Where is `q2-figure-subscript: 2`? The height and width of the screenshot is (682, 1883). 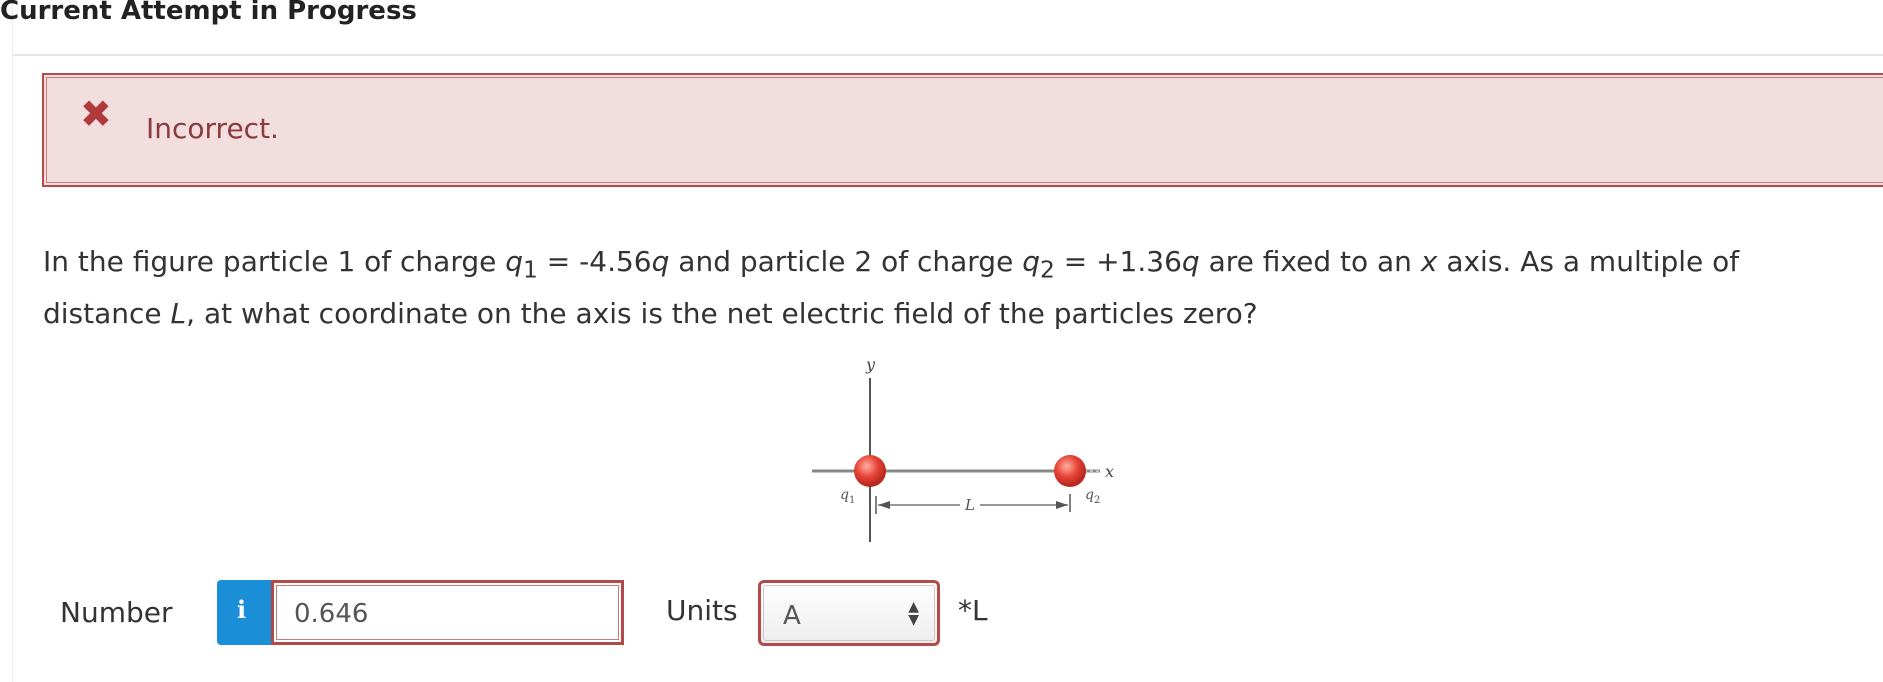 q2-figure-subscript: 2 is located at coordinates (1097, 500).